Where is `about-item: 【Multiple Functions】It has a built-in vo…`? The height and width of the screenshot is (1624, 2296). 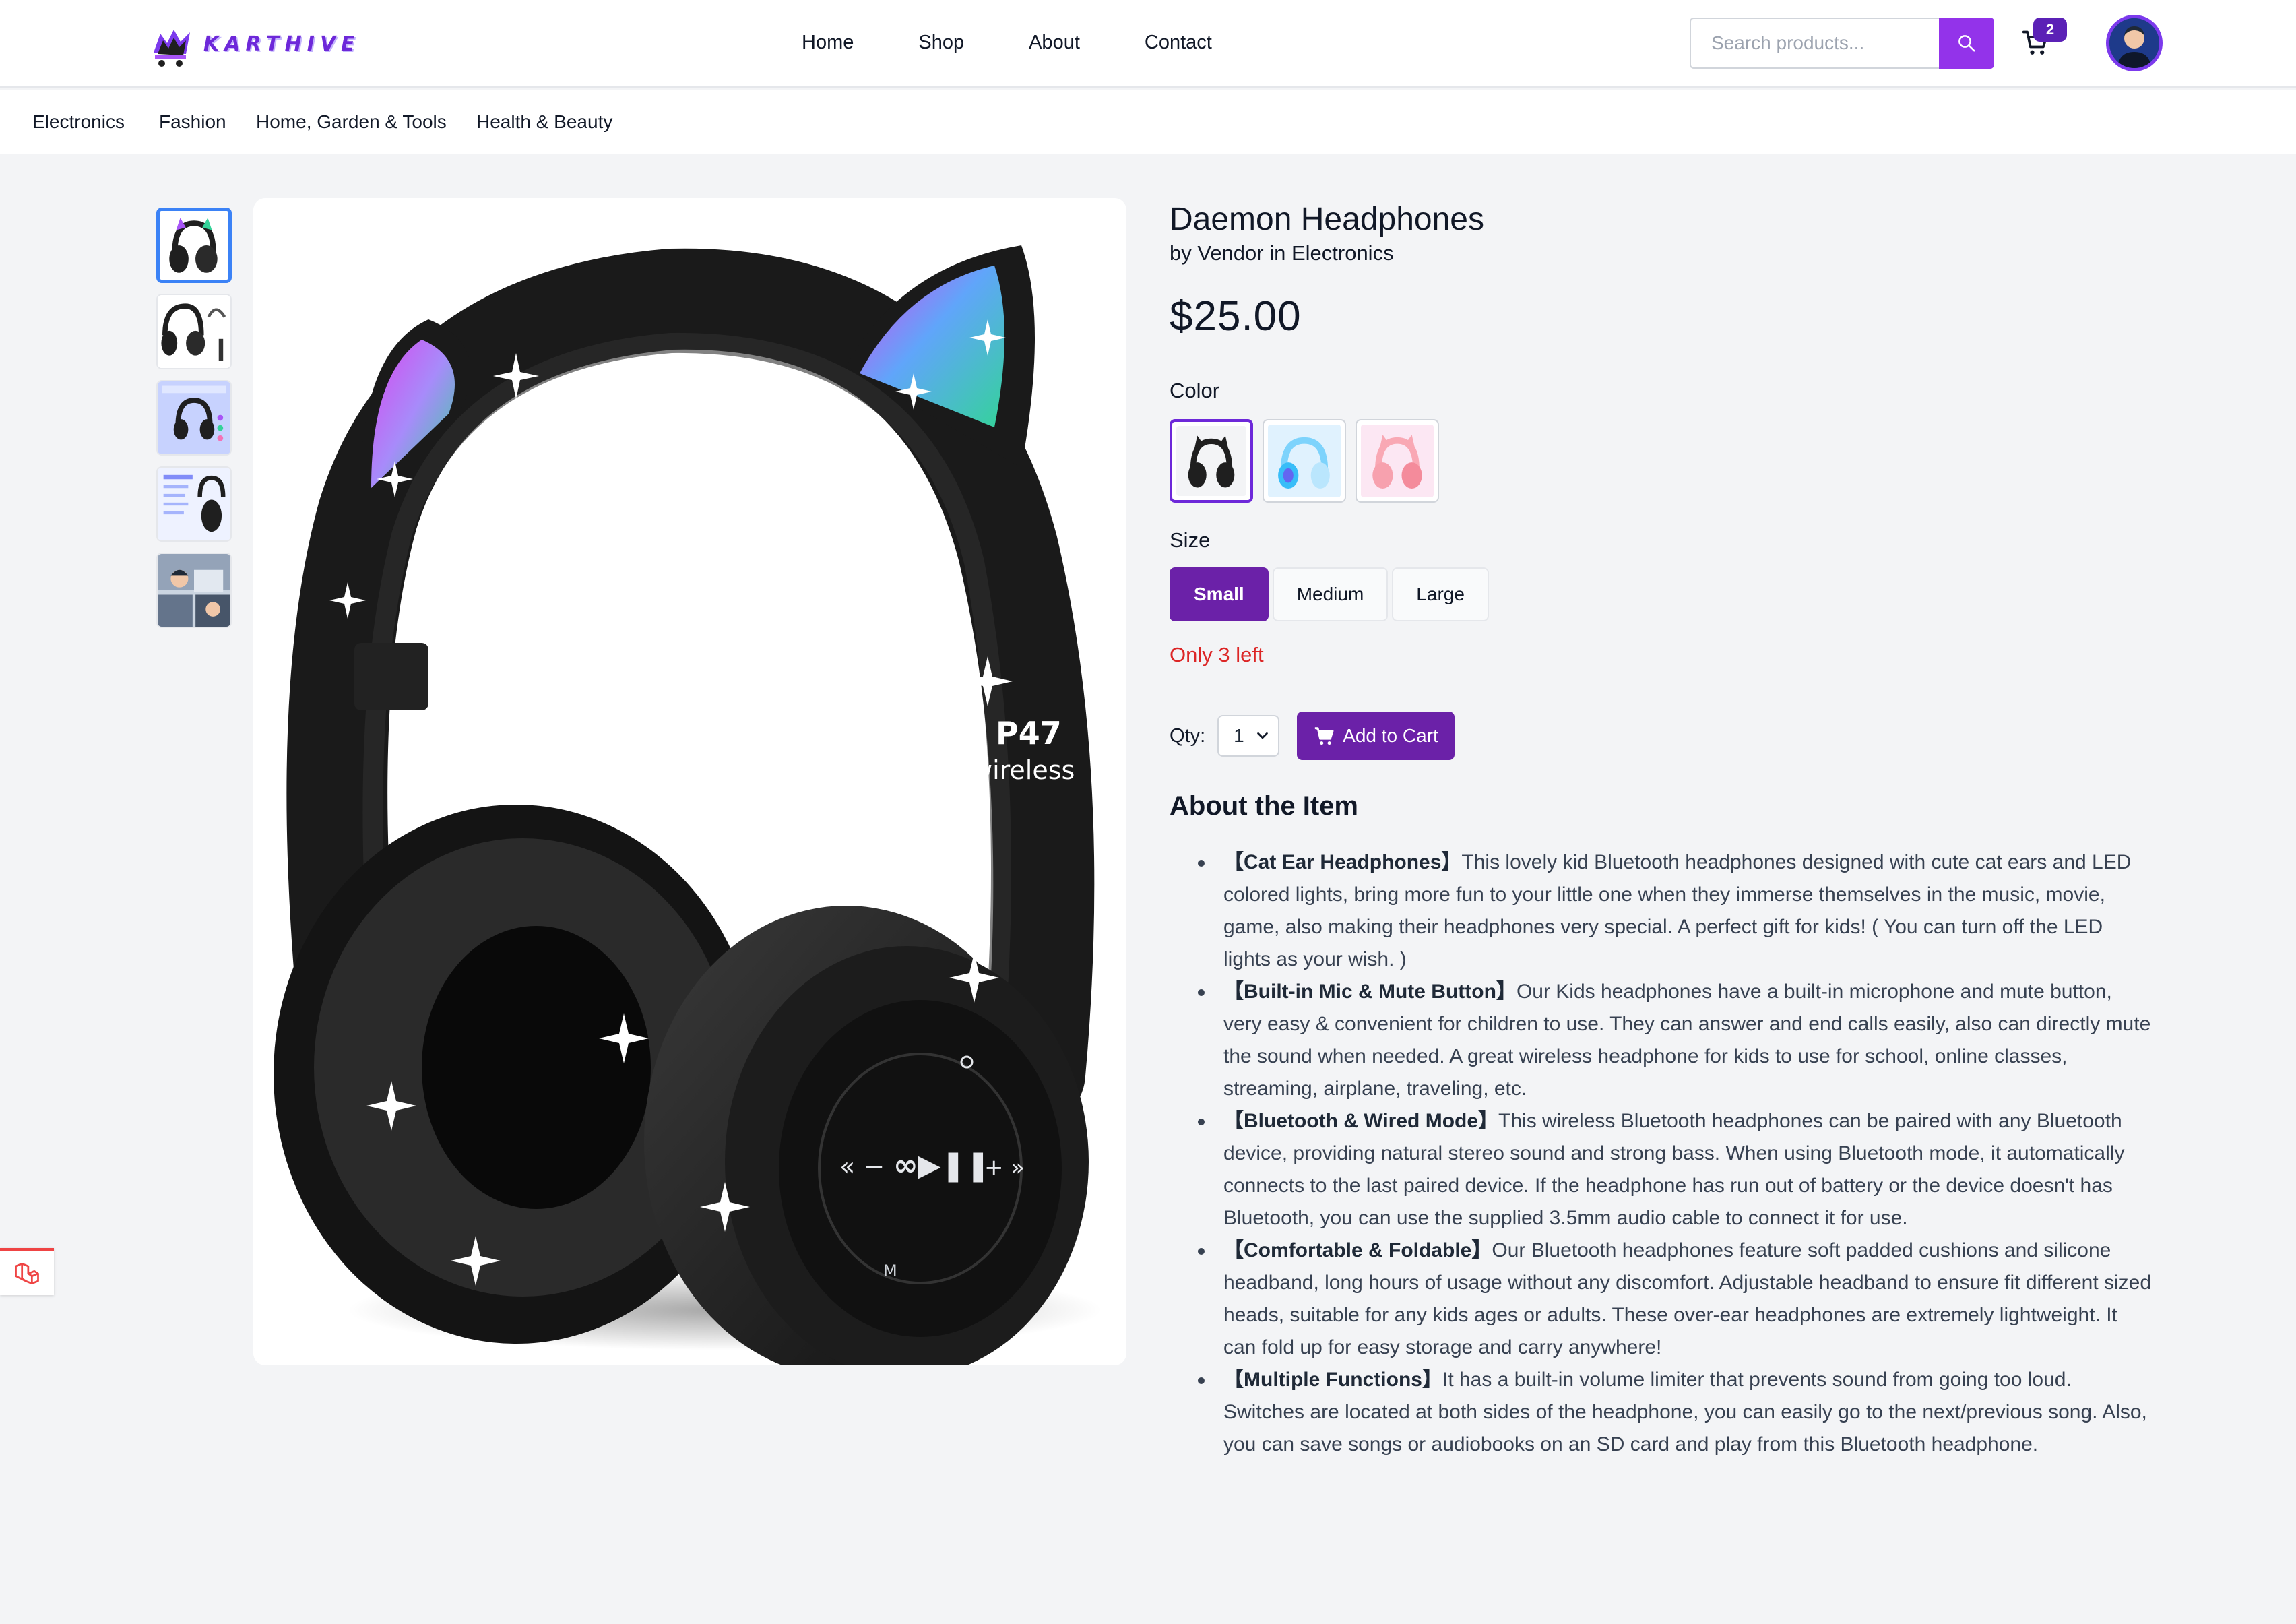
about-item: 【Multiple Functions】It has a built-in vo… is located at coordinates (1675, 1413).